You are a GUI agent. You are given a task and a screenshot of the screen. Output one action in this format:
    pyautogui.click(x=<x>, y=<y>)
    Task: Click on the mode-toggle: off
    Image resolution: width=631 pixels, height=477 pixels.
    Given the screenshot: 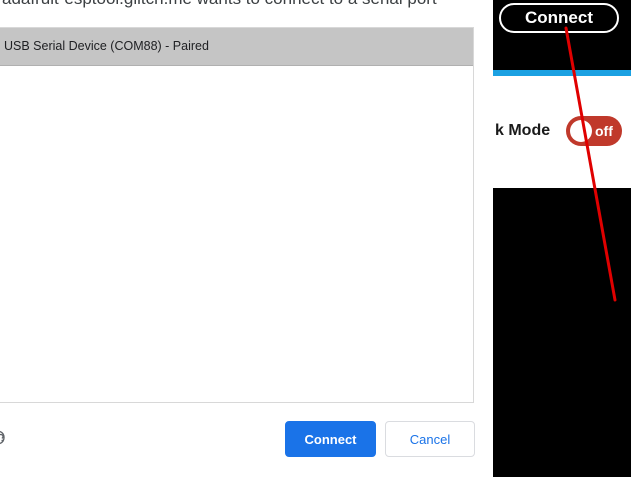 What is the action you would take?
    pyautogui.click(x=594, y=131)
    